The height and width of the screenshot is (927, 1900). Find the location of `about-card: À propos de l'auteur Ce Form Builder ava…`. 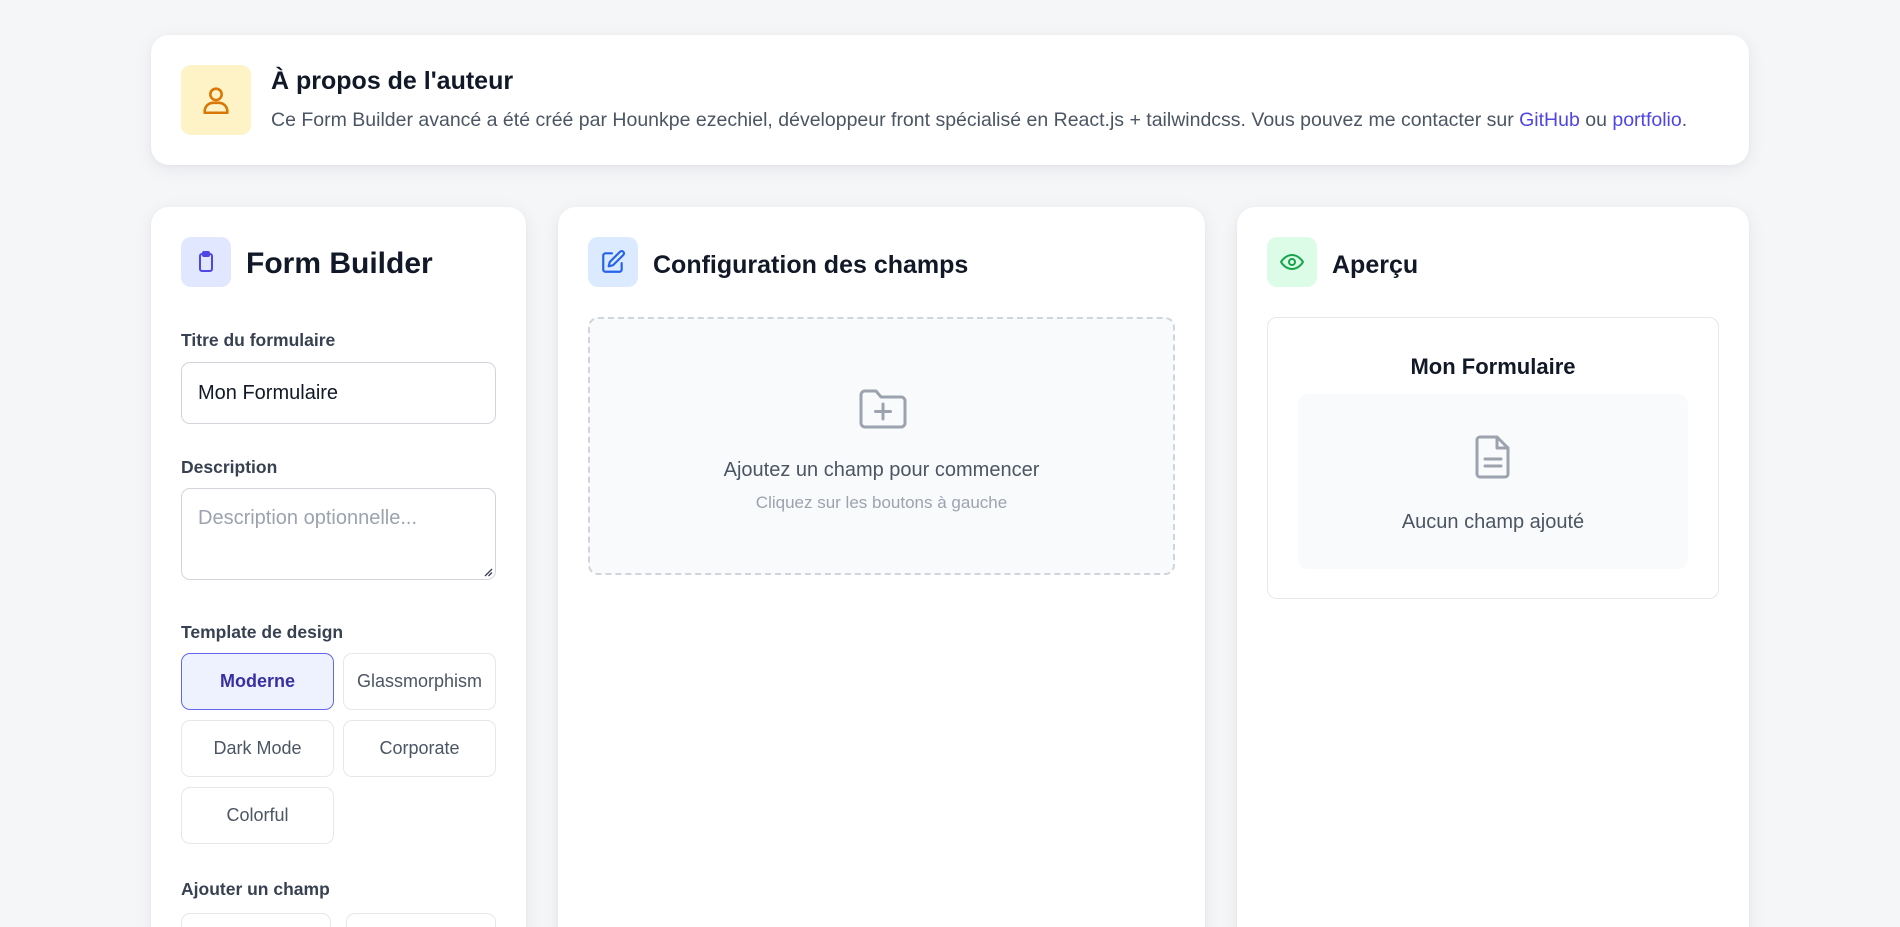

about-card: À propos de l'auteur Ce Form Builder ava… is located at coordinates (950, 100).